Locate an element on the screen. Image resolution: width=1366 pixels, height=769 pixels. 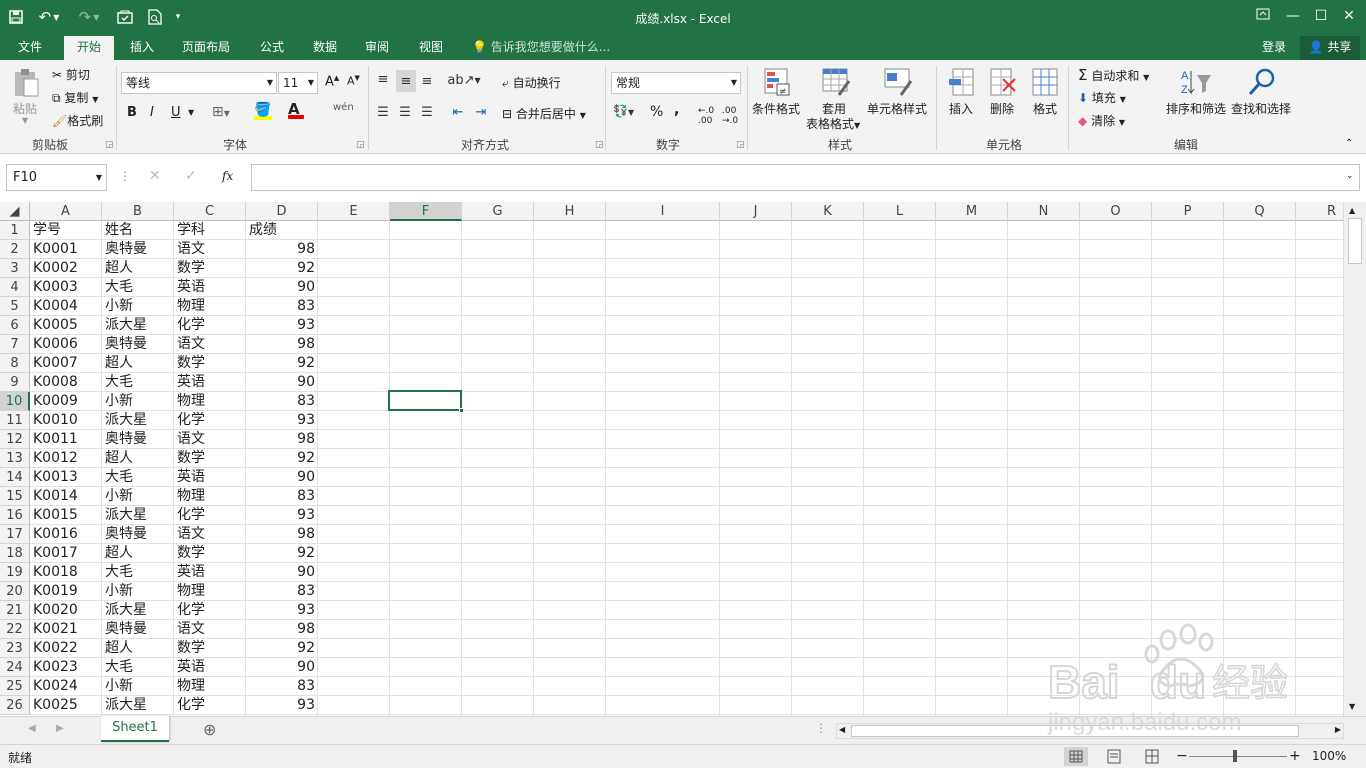
row-header-12: 12 is located at coordinates (15, 439).